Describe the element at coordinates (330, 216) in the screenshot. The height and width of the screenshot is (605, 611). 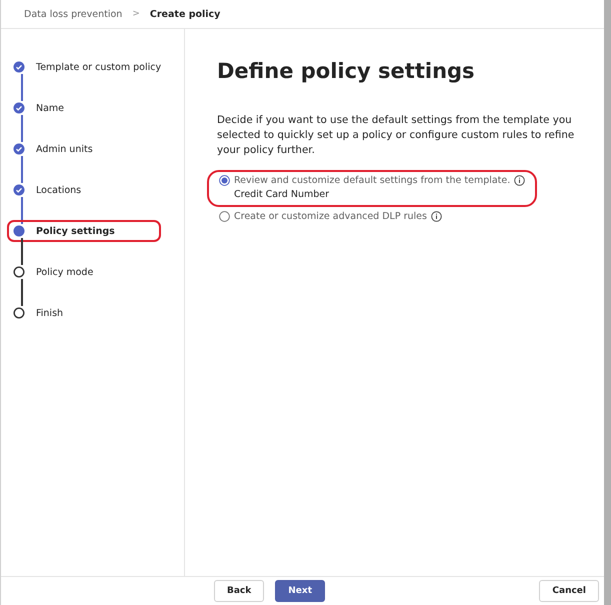
I see `option-label: Create or customize advanced DLP rules` at that location.